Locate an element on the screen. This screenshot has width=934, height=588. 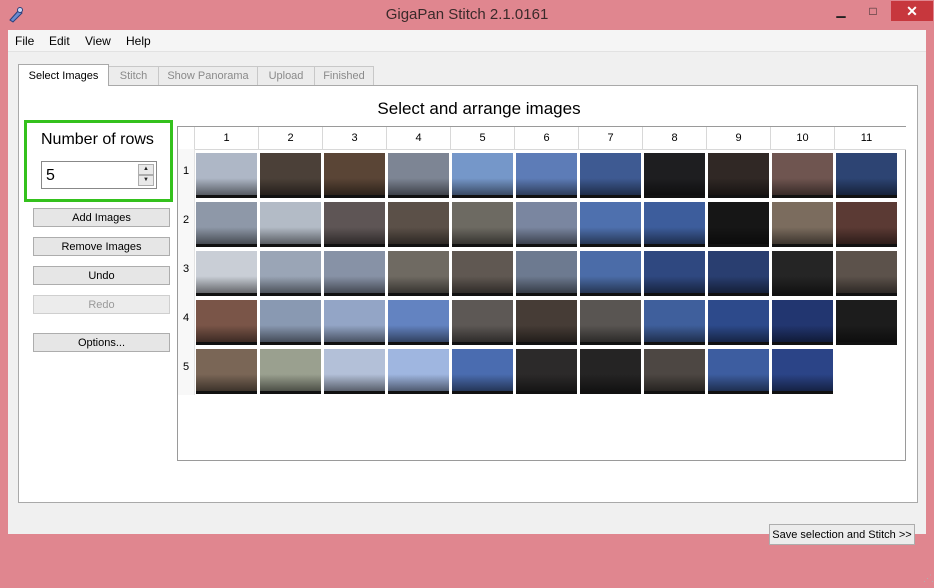
number-of-rows-group: Number of rows 5 ▲ ▼ is located at coordinates (98, 161).